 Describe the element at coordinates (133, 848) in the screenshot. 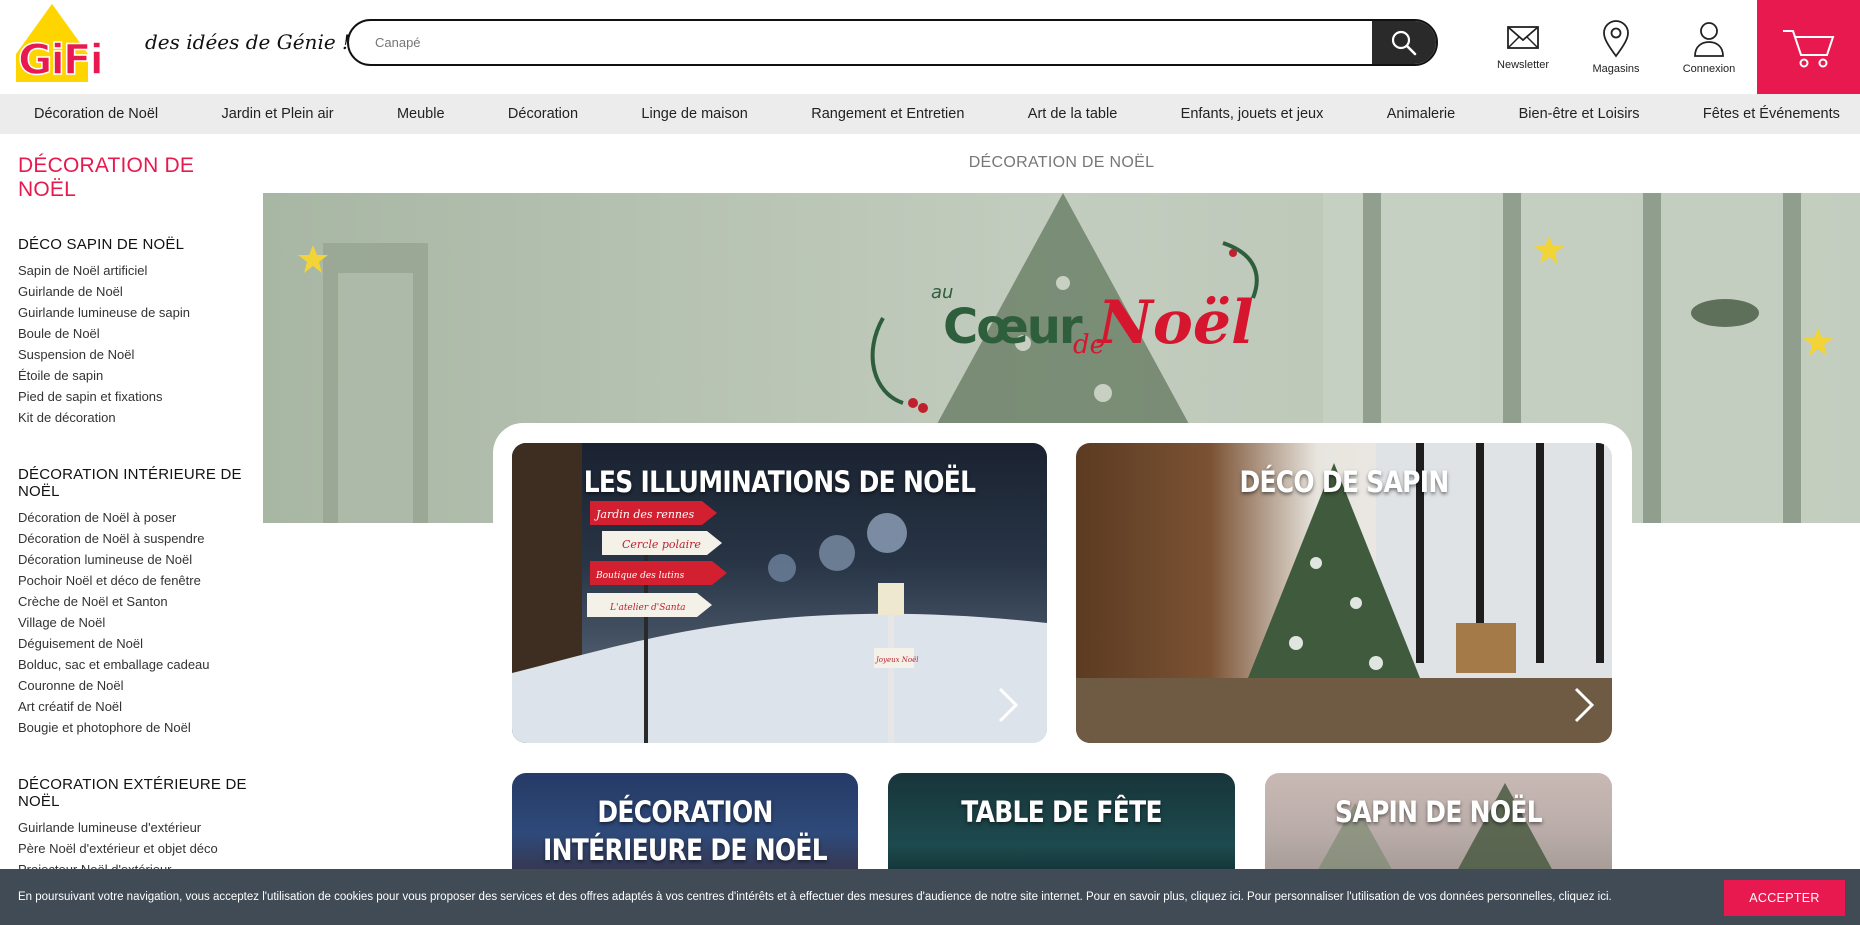

I see `sidebar-link: Père Noël d'extérieur et objet déco` at that location.